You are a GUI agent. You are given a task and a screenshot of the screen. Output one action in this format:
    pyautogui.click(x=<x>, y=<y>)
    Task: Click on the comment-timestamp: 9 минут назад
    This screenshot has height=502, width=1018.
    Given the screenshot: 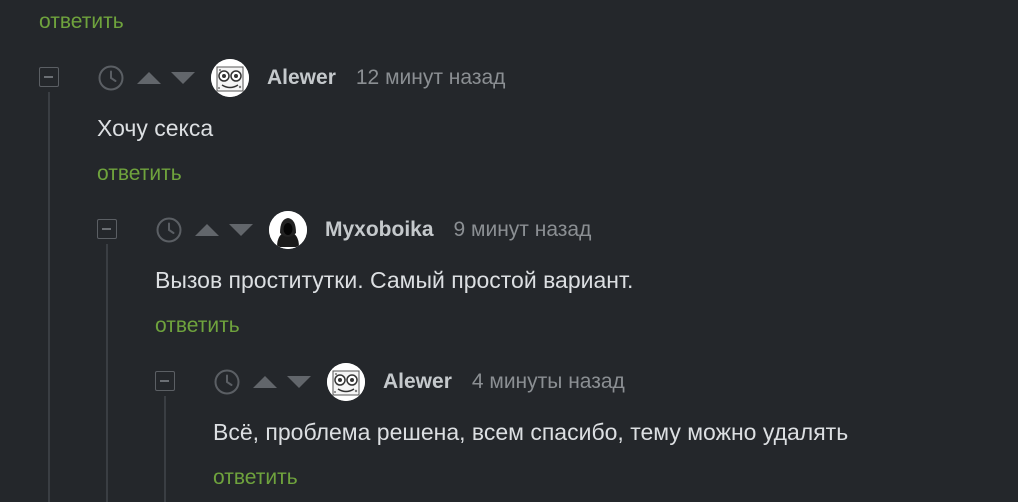 What is the action you would take?
    pyautogui.click(x=523, y=230)
    